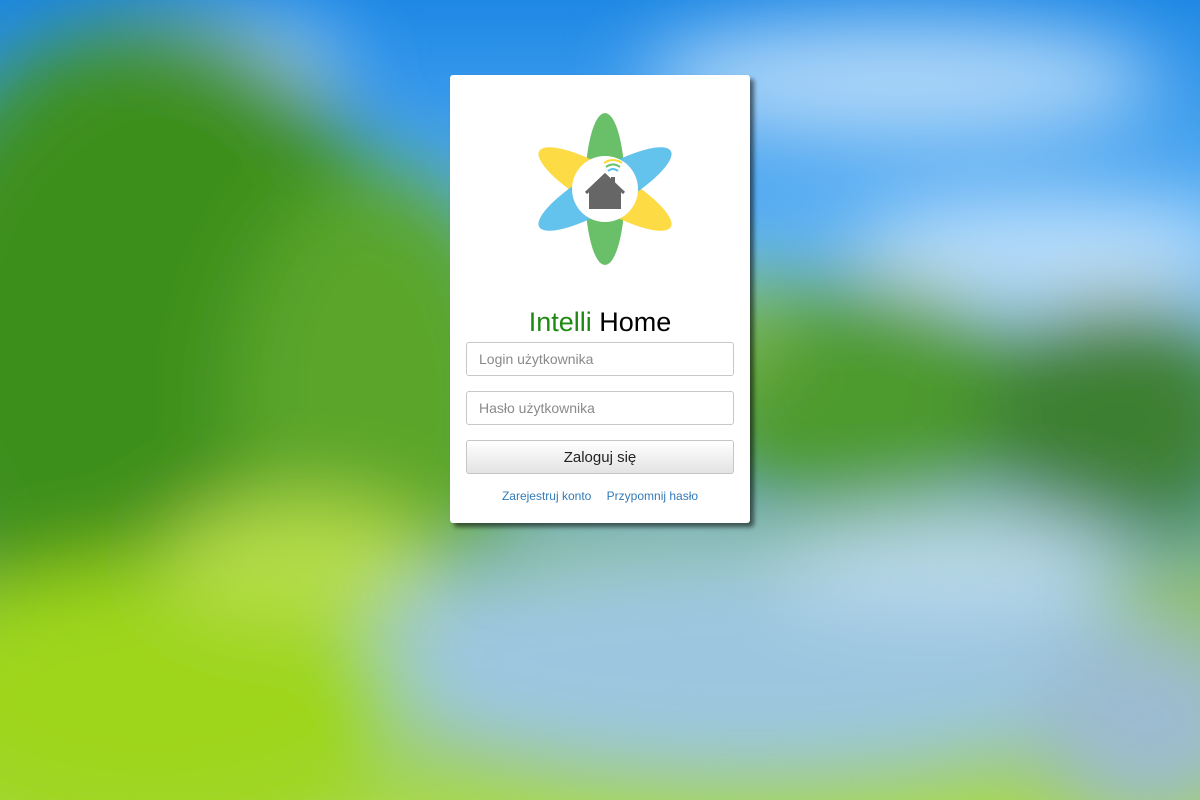 This screenshot has width=1200, height=800. I want to click on remind-password-link: Przypomnij hasło, so click(652, 496).